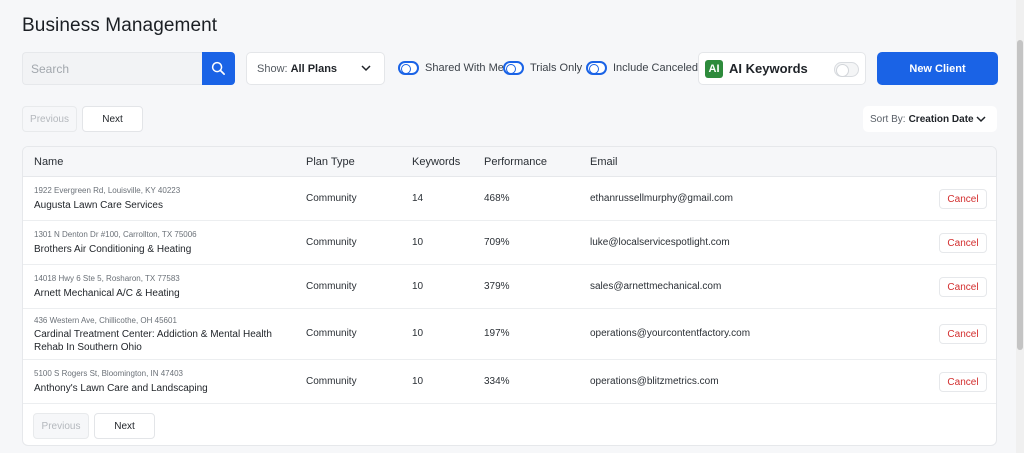 This screenshot has width=1024, height=453. Describe the element at coordinates (656, 68) in the screenshot. I see `toggle-label: Include Canceled` at that location.